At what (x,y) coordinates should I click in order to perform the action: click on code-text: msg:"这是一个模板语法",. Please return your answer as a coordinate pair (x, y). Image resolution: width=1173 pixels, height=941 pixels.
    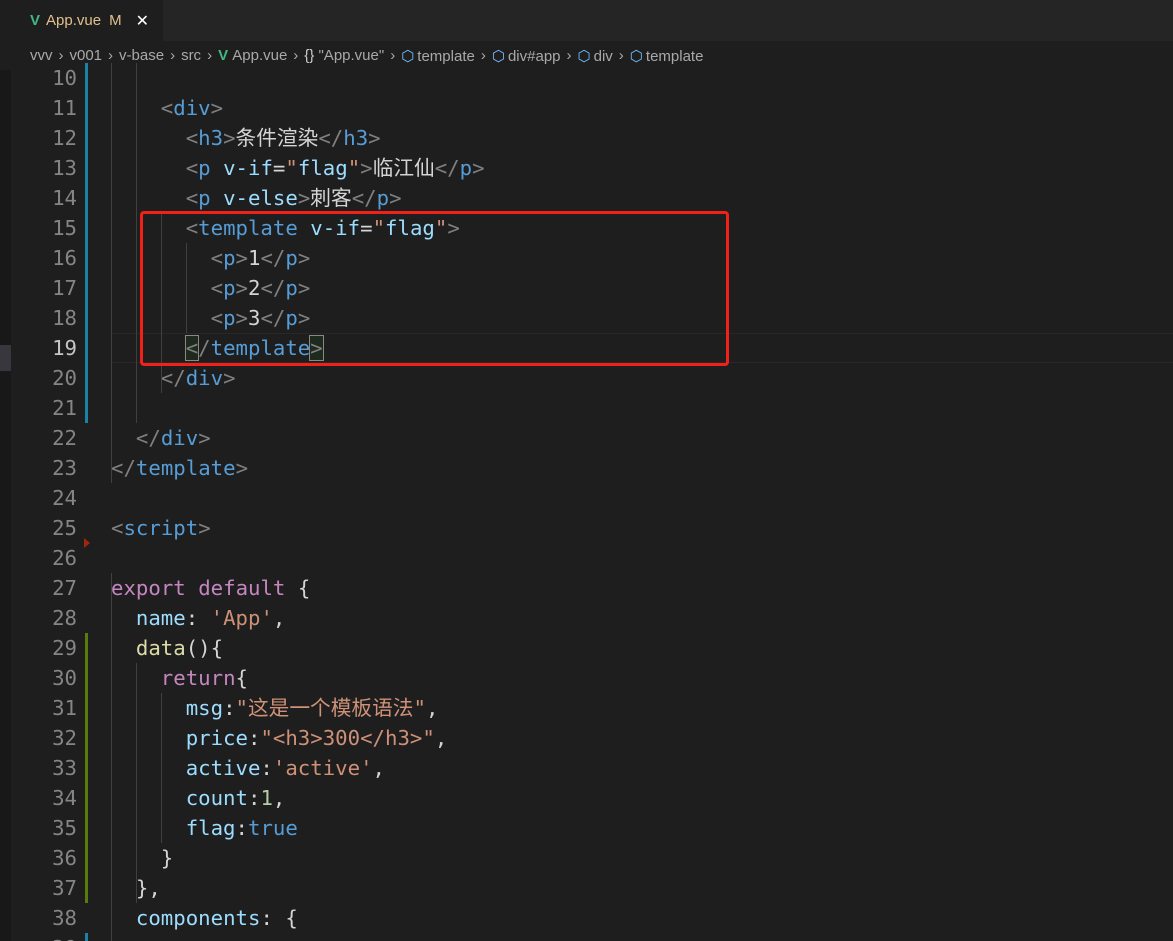
    Looking at the image, I should click on (312, 708).